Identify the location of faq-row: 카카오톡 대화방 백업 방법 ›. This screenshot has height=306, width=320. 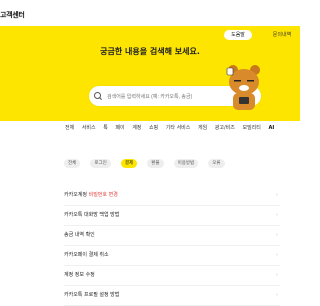
(172, 216).